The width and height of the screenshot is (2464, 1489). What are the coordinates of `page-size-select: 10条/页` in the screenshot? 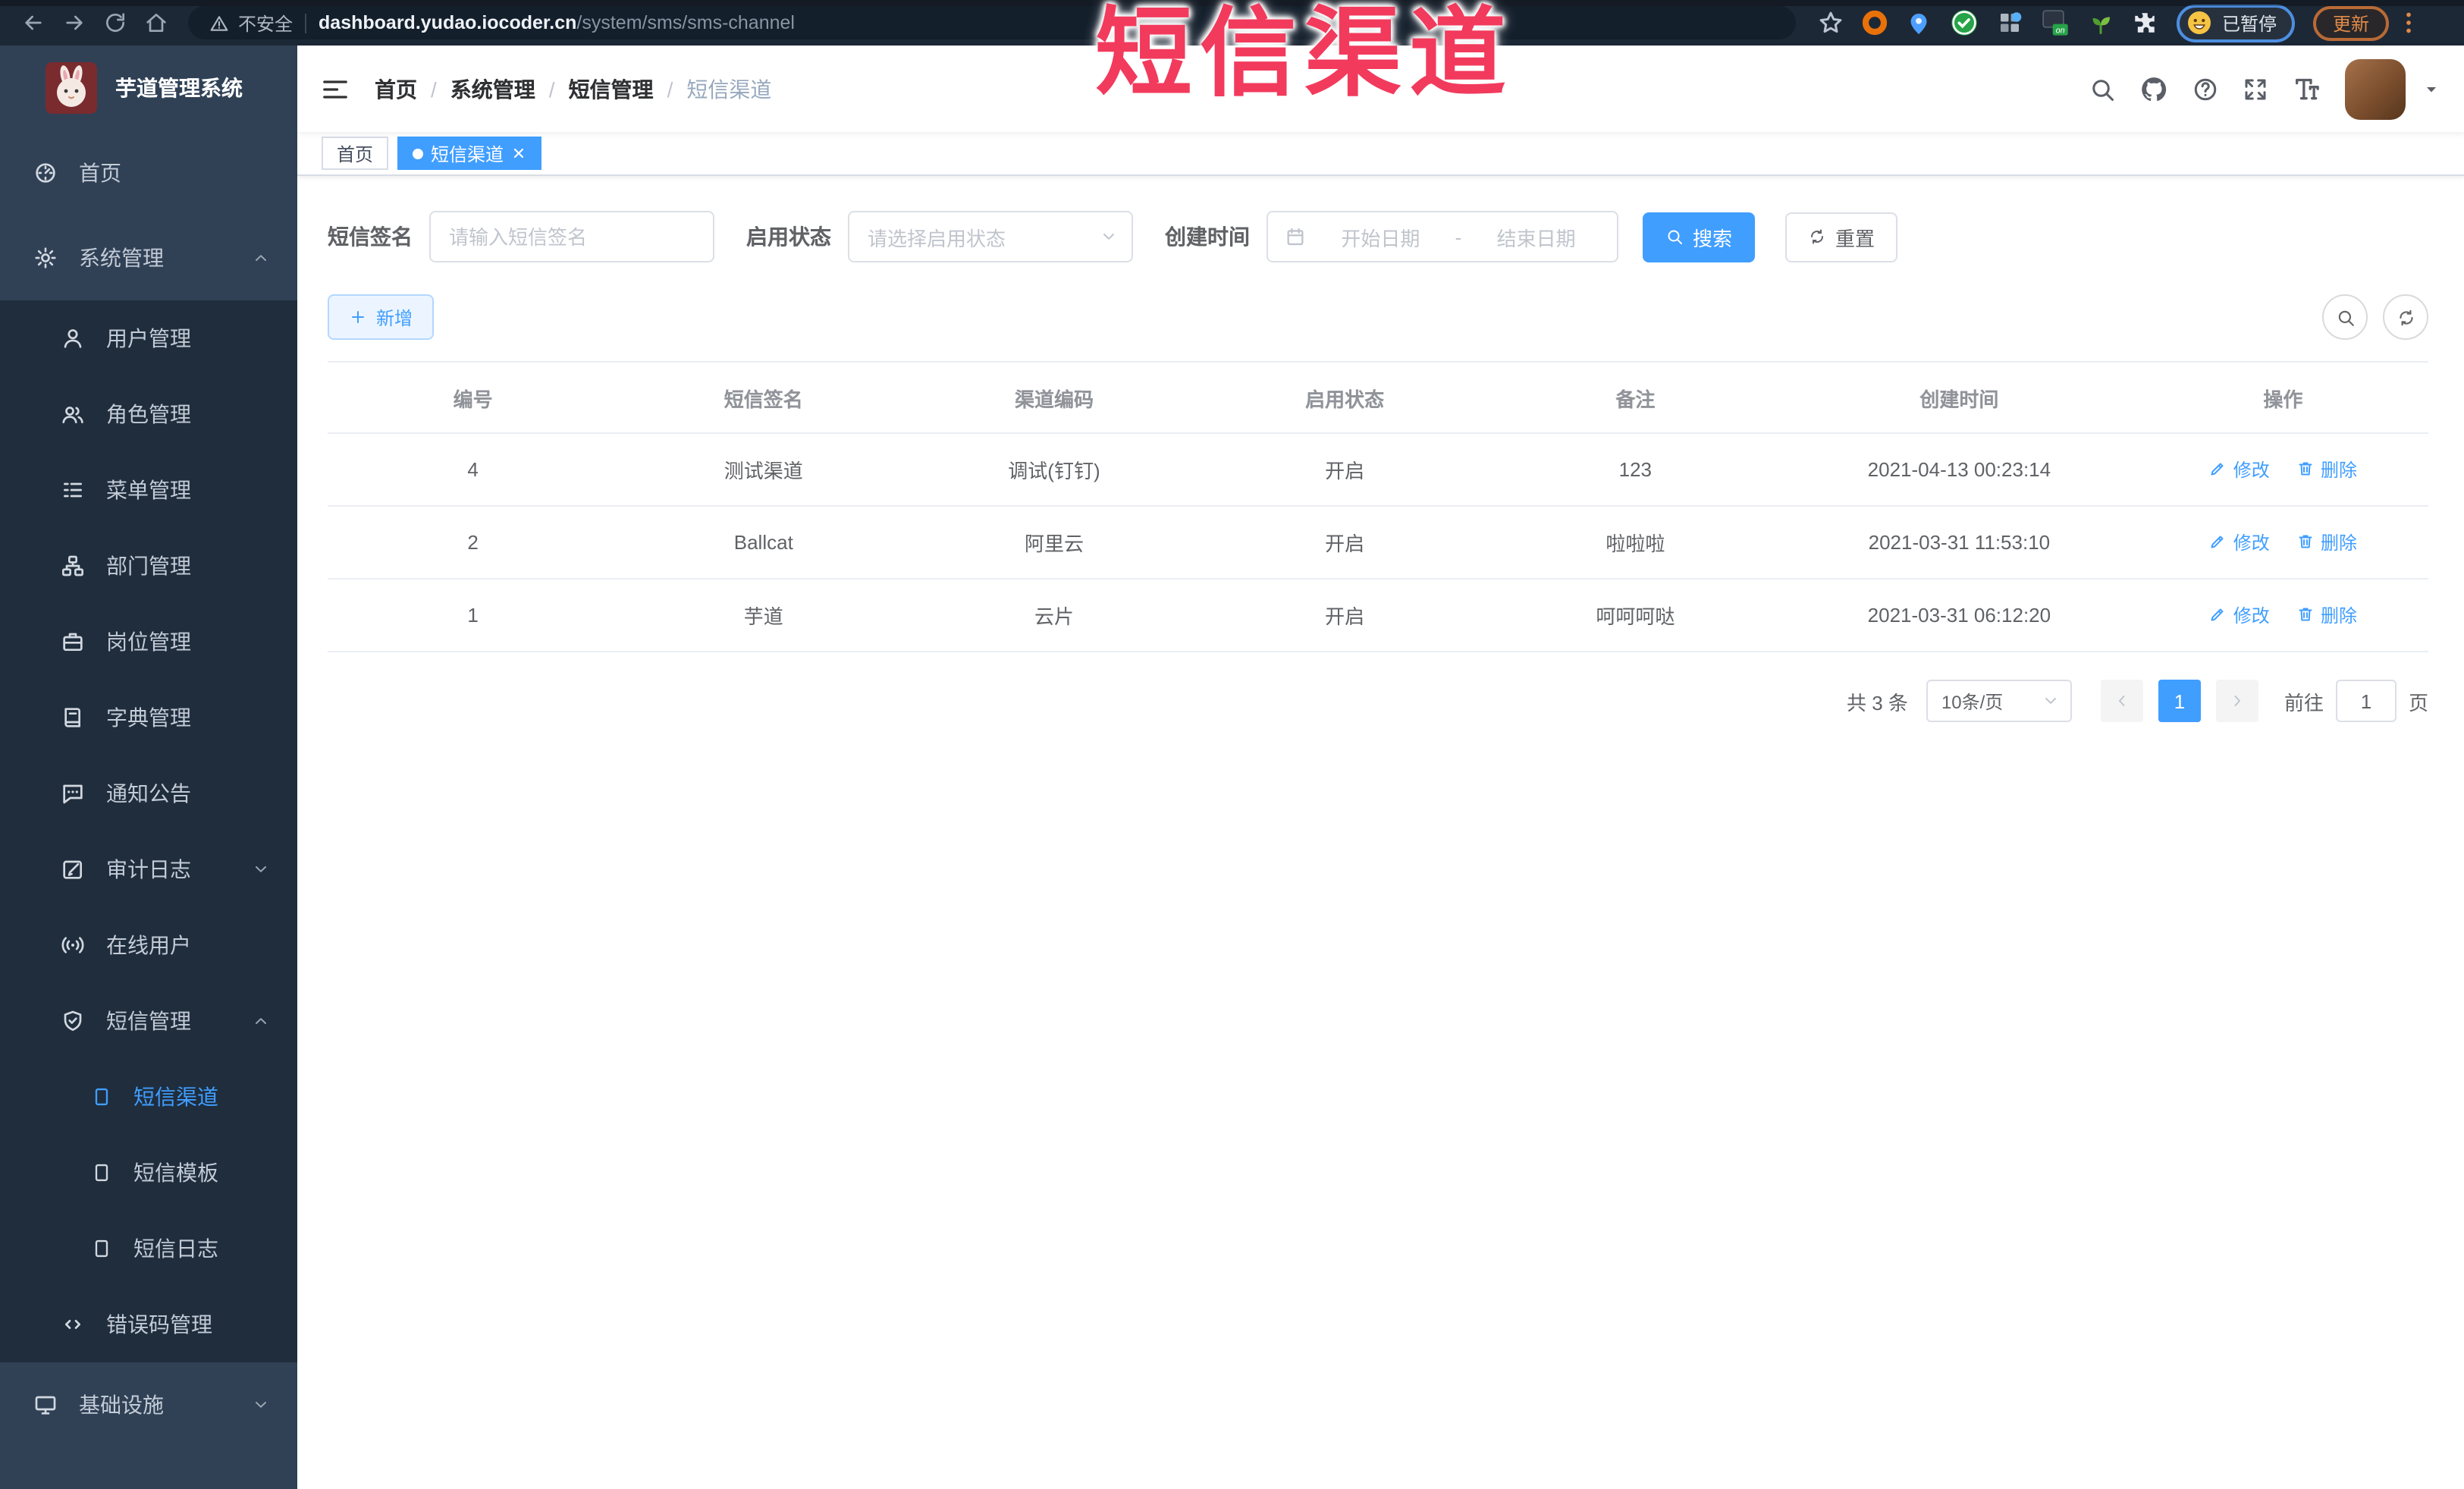 It's located at (1999, 701).